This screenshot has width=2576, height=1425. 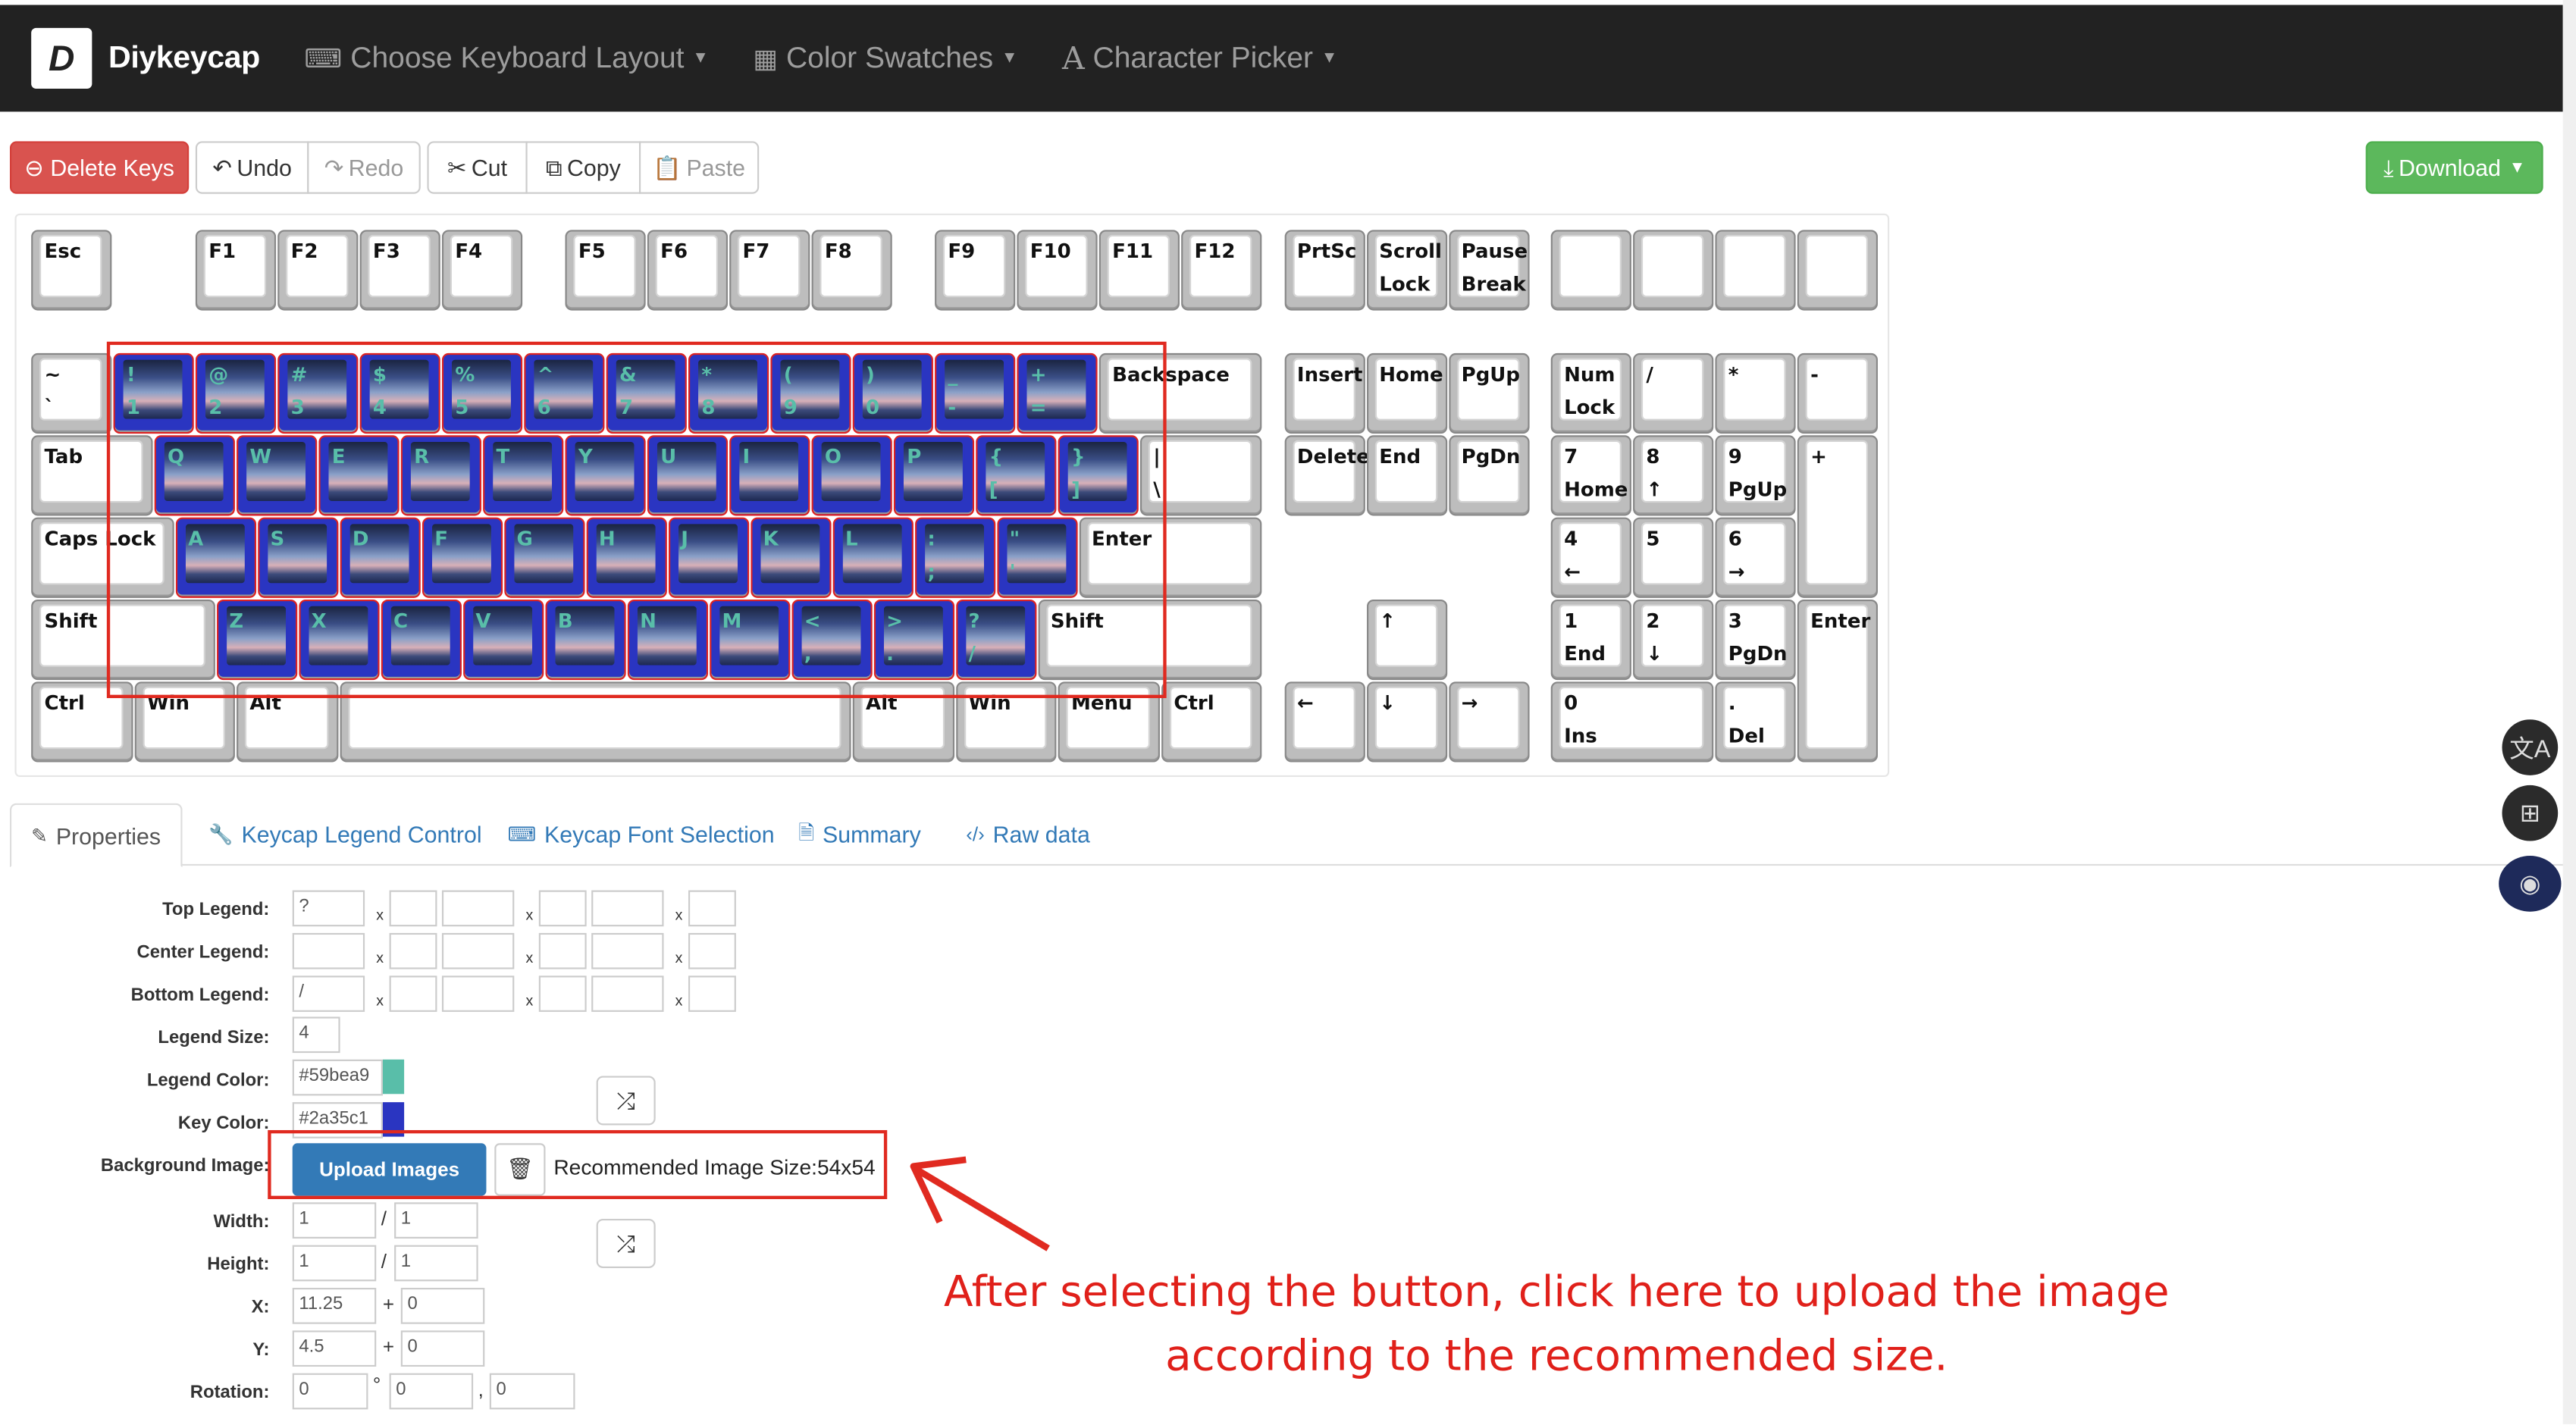 I want to click on copy-button: ⧉ Copy, so click(x=583, y=168).